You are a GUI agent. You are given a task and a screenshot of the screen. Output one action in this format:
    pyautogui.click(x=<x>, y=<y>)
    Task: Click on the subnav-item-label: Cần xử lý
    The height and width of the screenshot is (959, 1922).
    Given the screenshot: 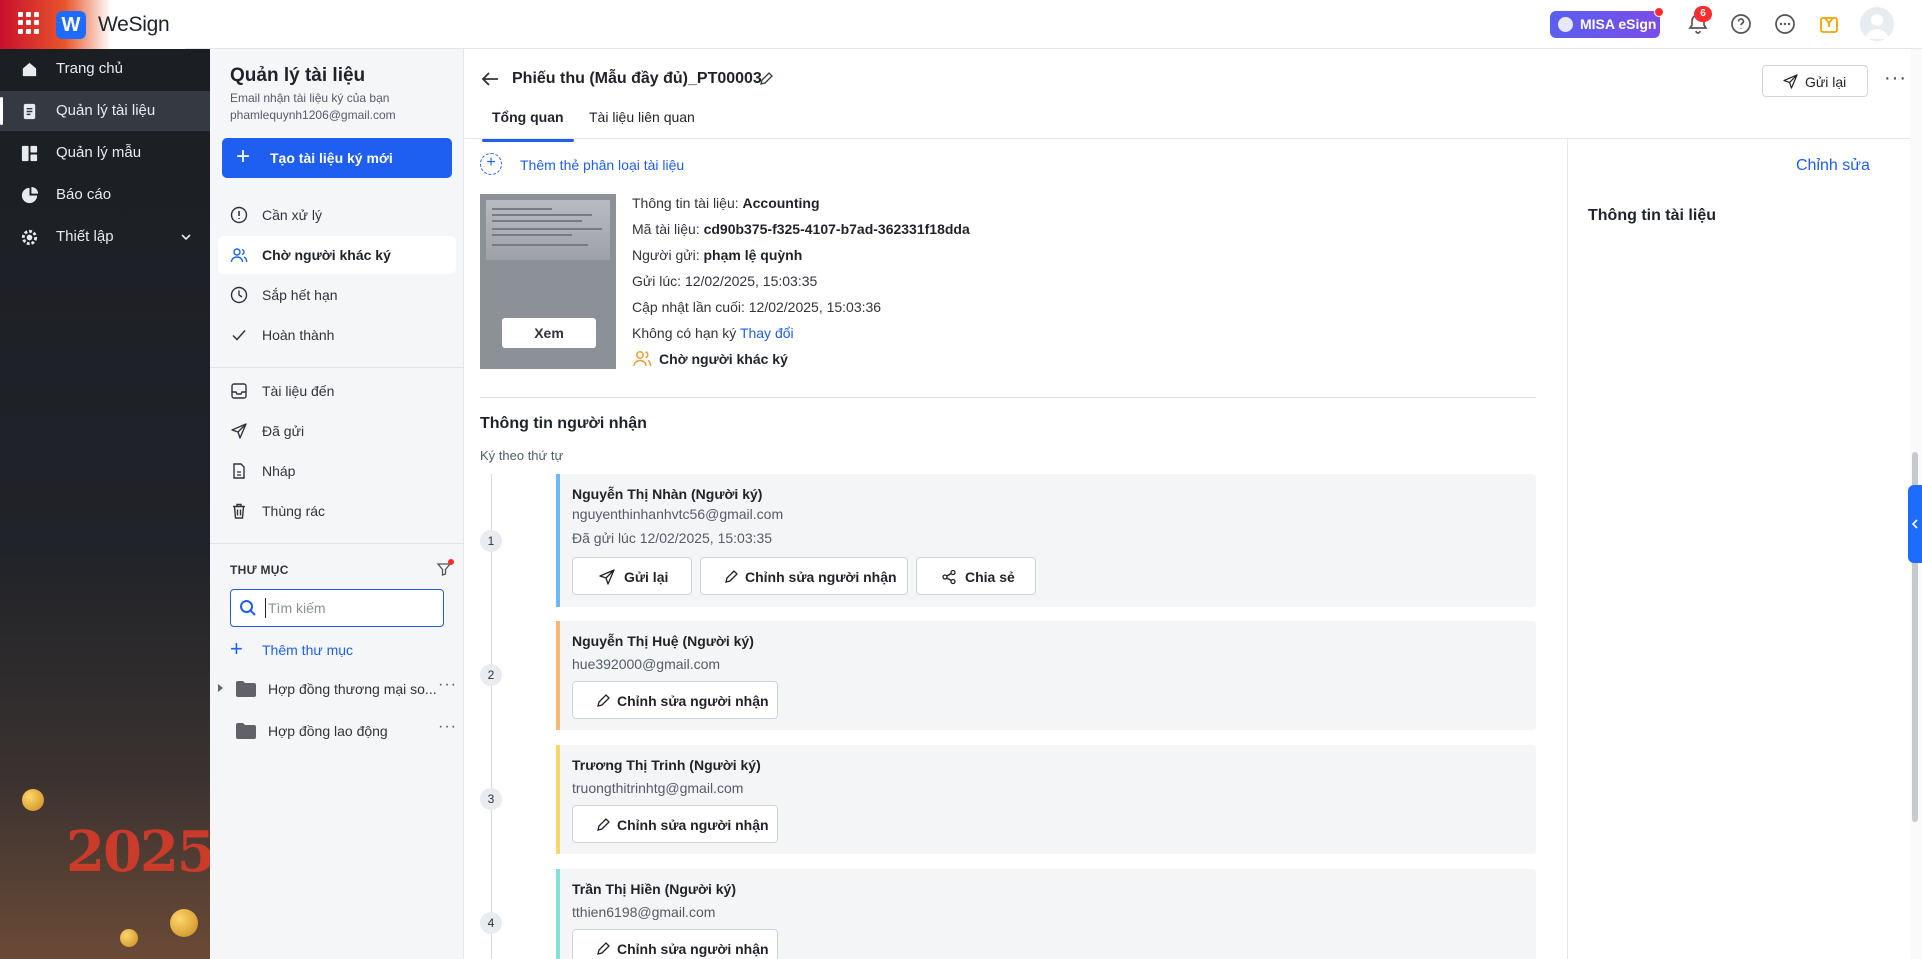 What is the action you would take?
    pyautogui.click(x=292, y=215)
    